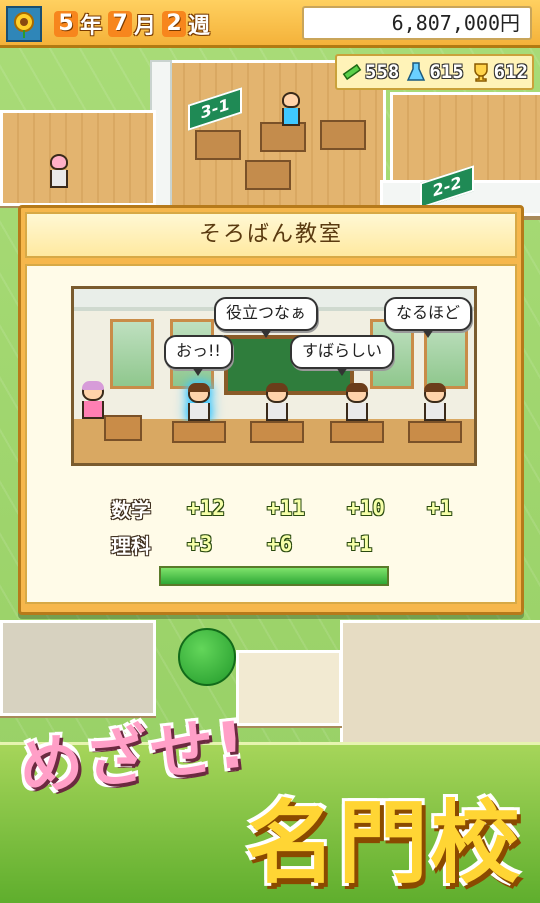  Describe the element at coordinates (206, 508) in the screenshot. I see `stat-gain: +12` at that location.